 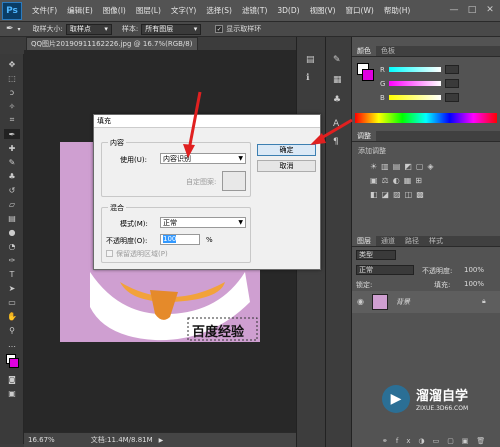 I want to click on layer-filter-select: 类型, so click(x=376, y=255).